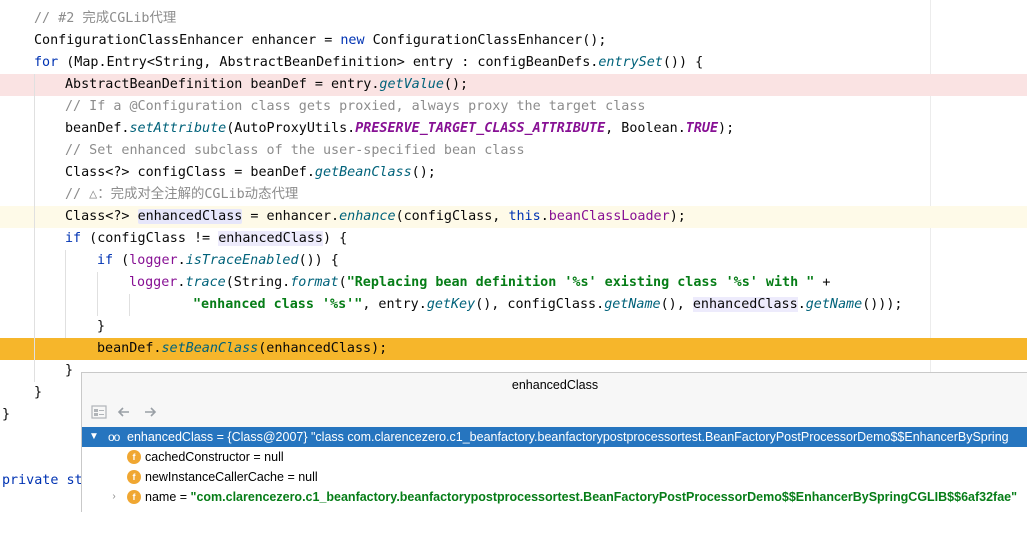  What do you see at coordinates (214, 457) in the screenshot?
I see `tree-row-text: cachedConstructor = null` at bounding box center [214, 457].